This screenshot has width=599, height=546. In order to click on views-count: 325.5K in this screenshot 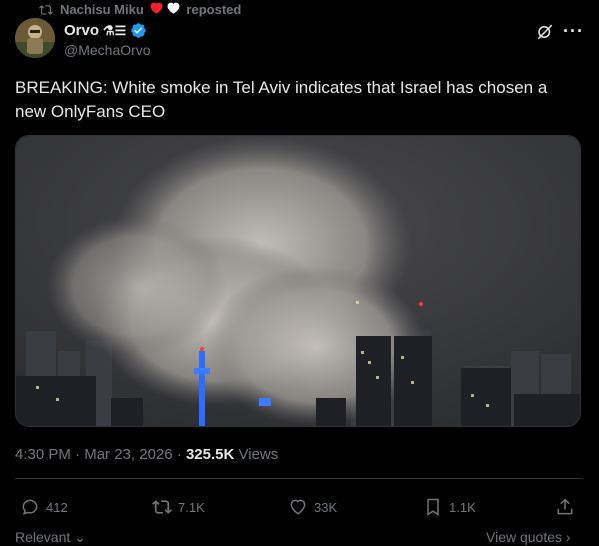, I will do `click(210, 454)`.